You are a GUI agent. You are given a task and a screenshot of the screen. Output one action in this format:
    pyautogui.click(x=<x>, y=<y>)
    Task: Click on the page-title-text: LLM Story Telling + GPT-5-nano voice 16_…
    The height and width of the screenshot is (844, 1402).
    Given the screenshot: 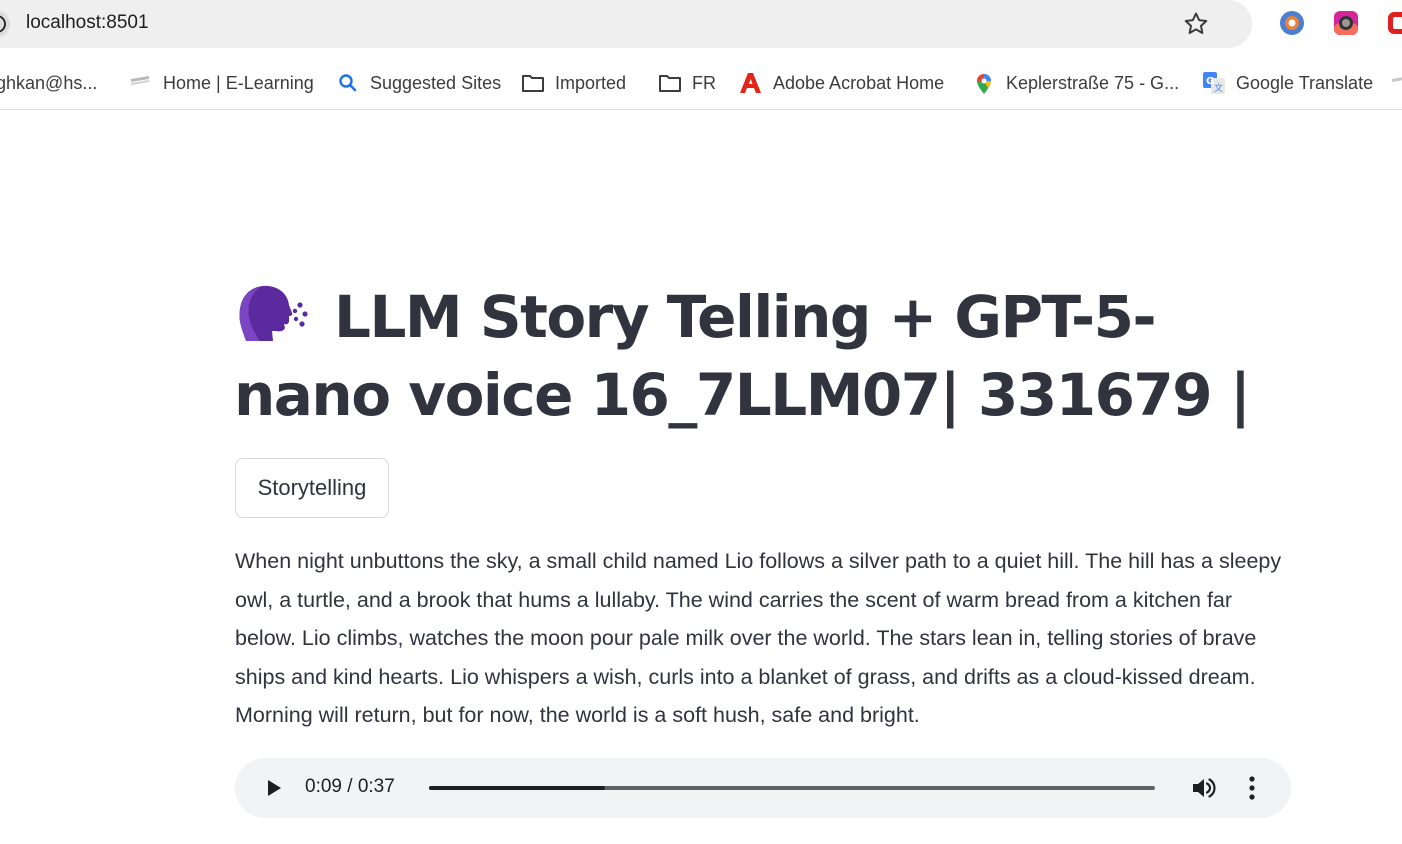 What is the action you would take?
    pyautogui.click(x=742, y=356)
    